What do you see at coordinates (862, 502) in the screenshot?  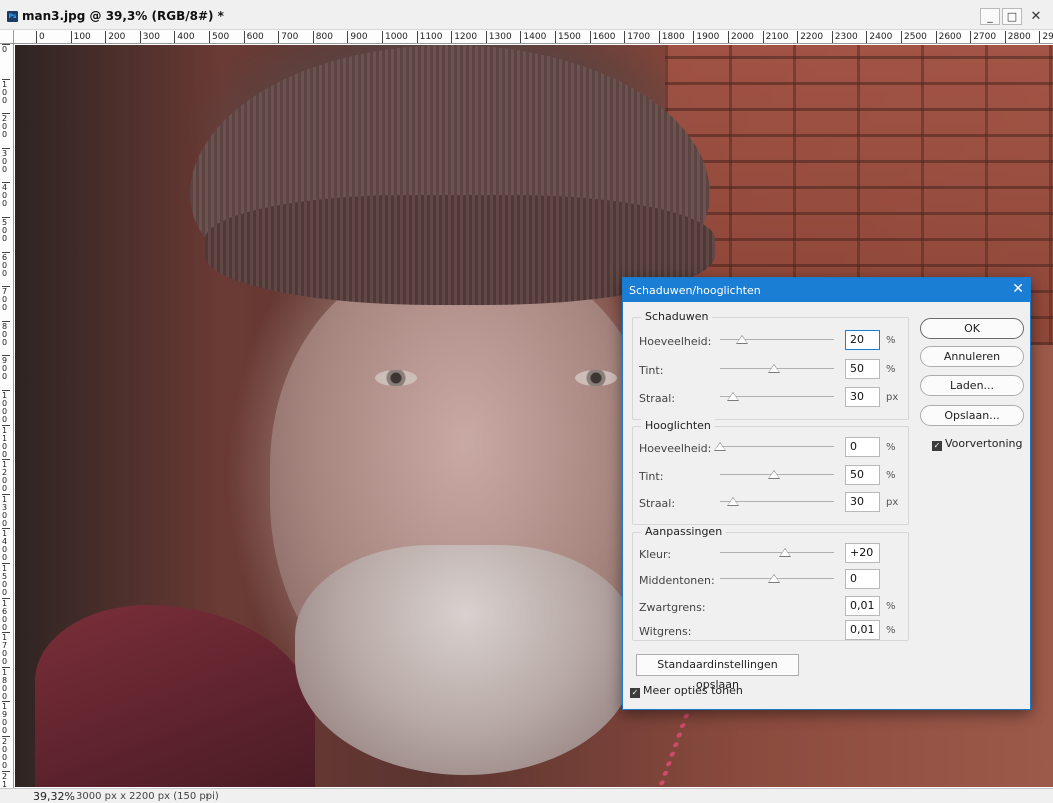 I see `highlights-radius-input: 30` at bounding box center [862, 502].